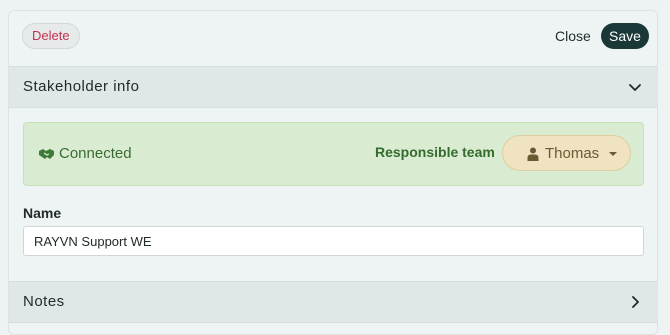 This screenshot has width=670, height=335. I want to click on person-icon, so click(533, 154).